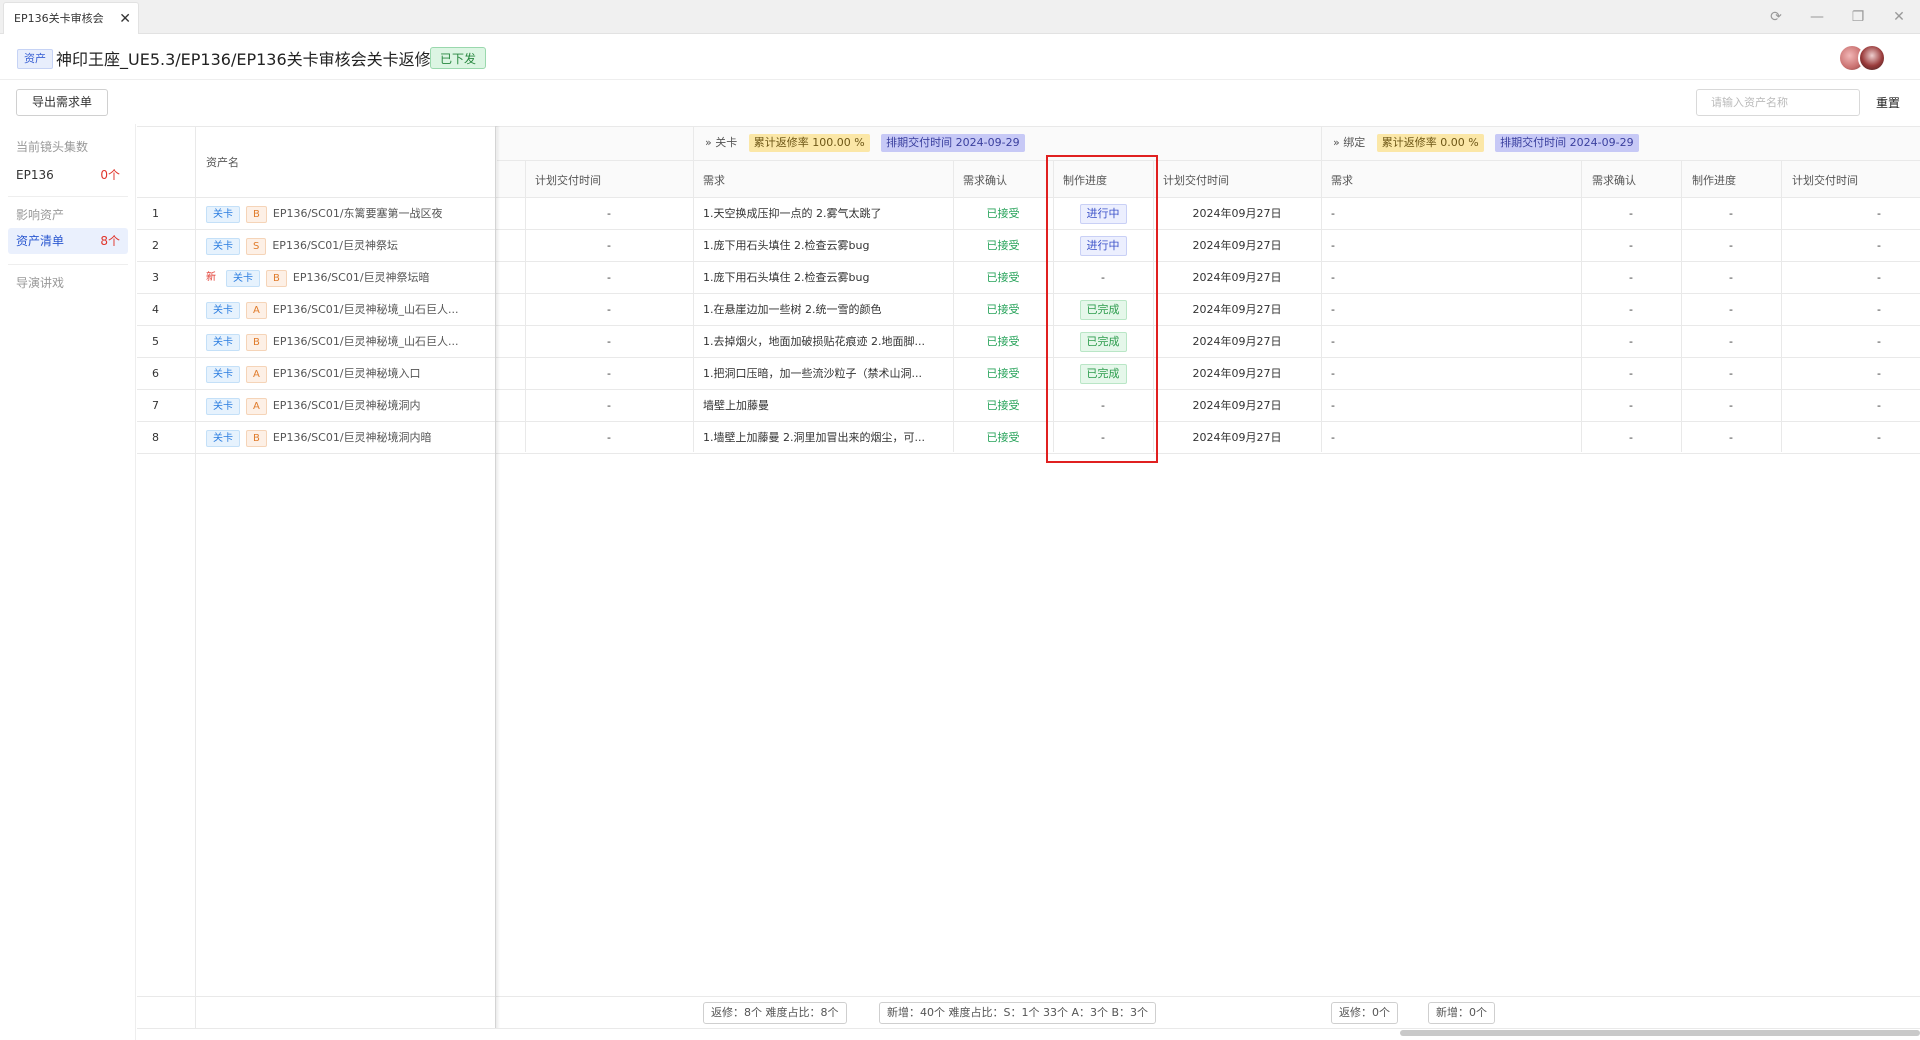 The height and width of the screenshot is (1040, 1920). Describe the element at coordinates (960, 57) in the screenshot. I see `page-header: 资产 神印王座_UE5.3/EP136/EP136关卡审核会关卡返修 已下发` at that location.